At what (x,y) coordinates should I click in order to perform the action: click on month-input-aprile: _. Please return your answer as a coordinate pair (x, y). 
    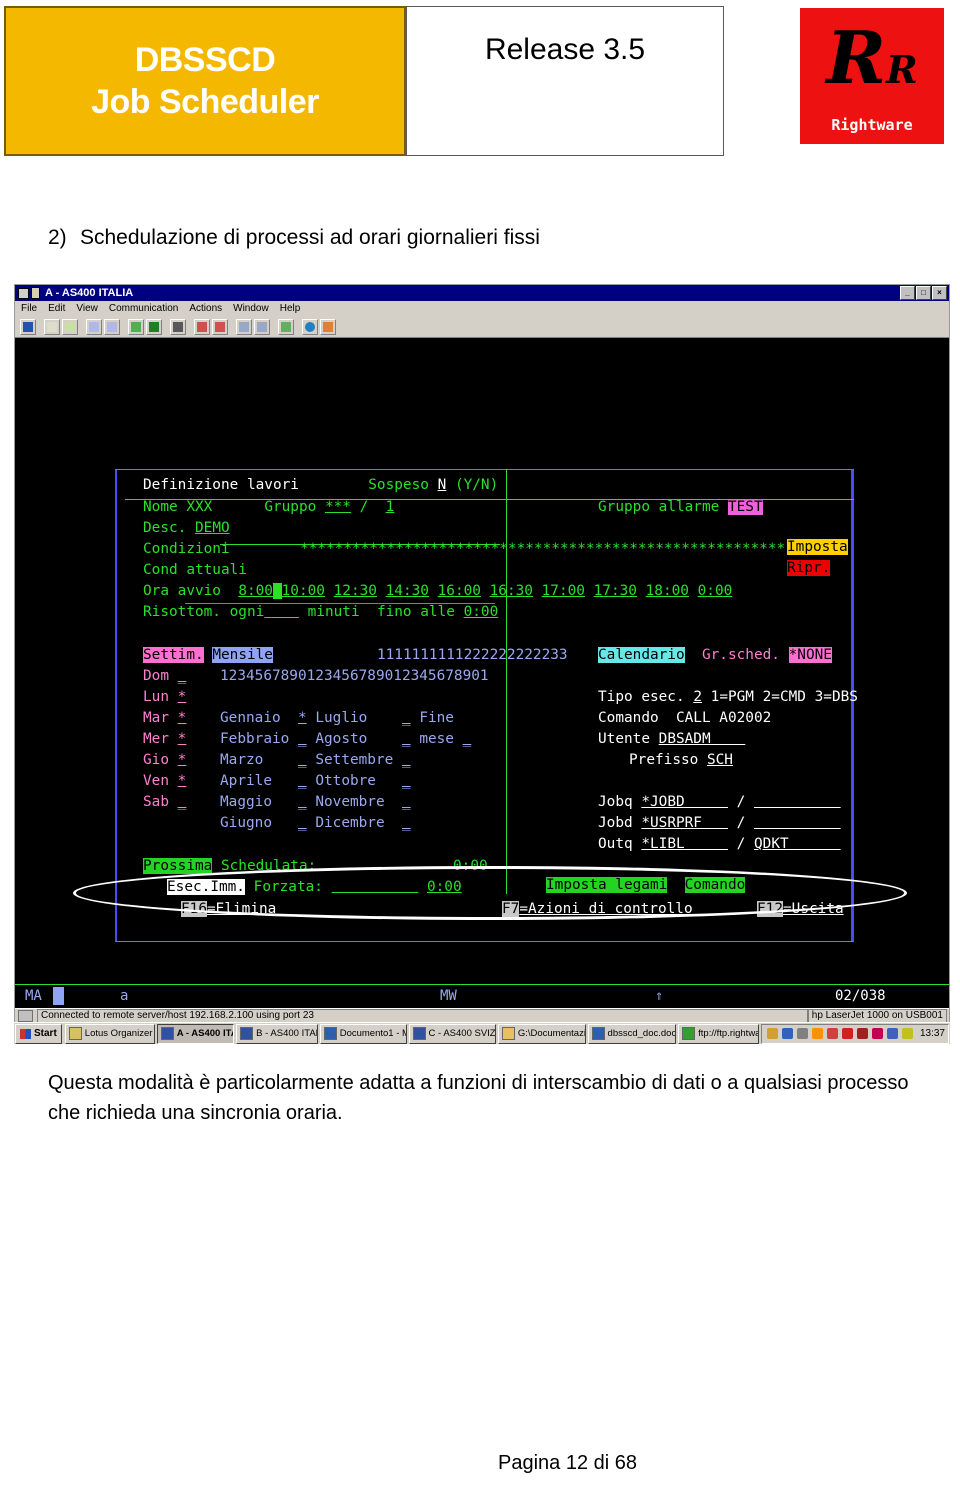
    Looking at the image, I should click on (302, 781).